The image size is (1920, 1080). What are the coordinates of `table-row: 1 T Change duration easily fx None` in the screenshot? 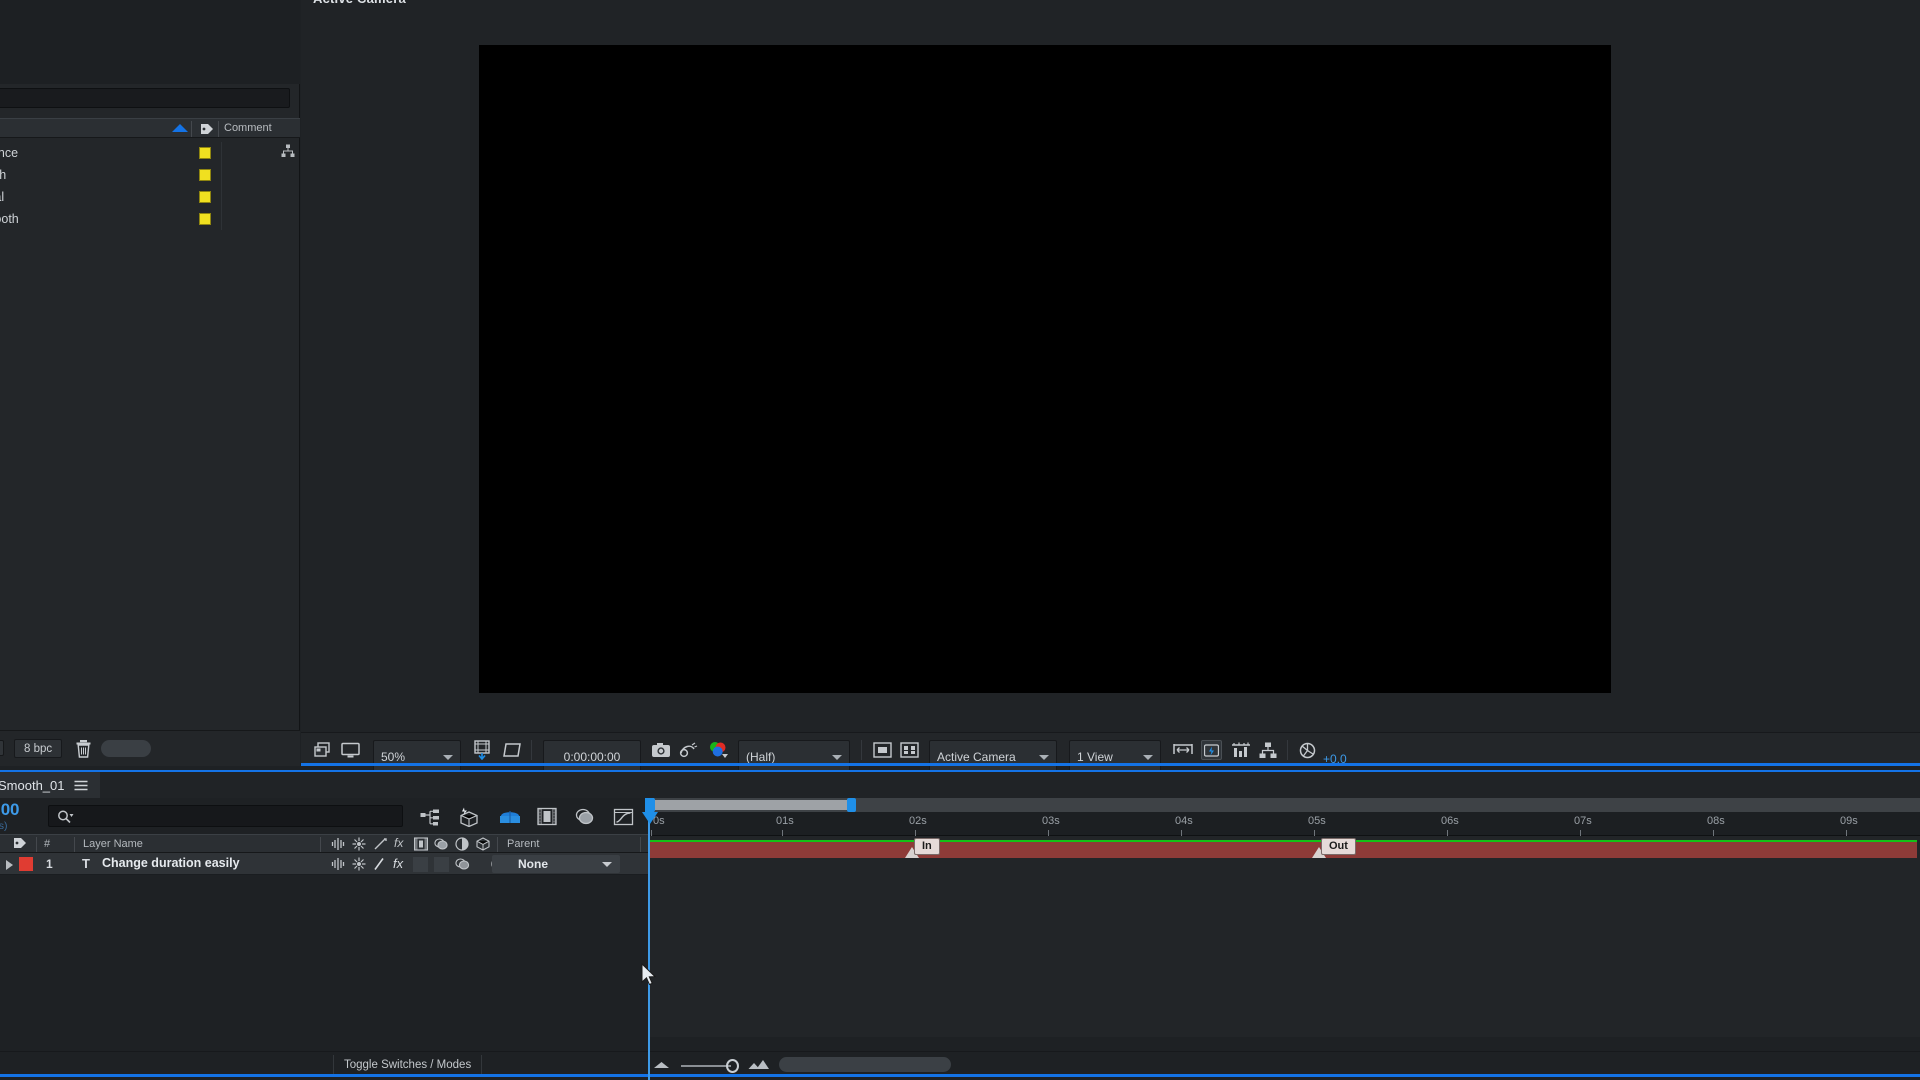 It's located at (324, 864).